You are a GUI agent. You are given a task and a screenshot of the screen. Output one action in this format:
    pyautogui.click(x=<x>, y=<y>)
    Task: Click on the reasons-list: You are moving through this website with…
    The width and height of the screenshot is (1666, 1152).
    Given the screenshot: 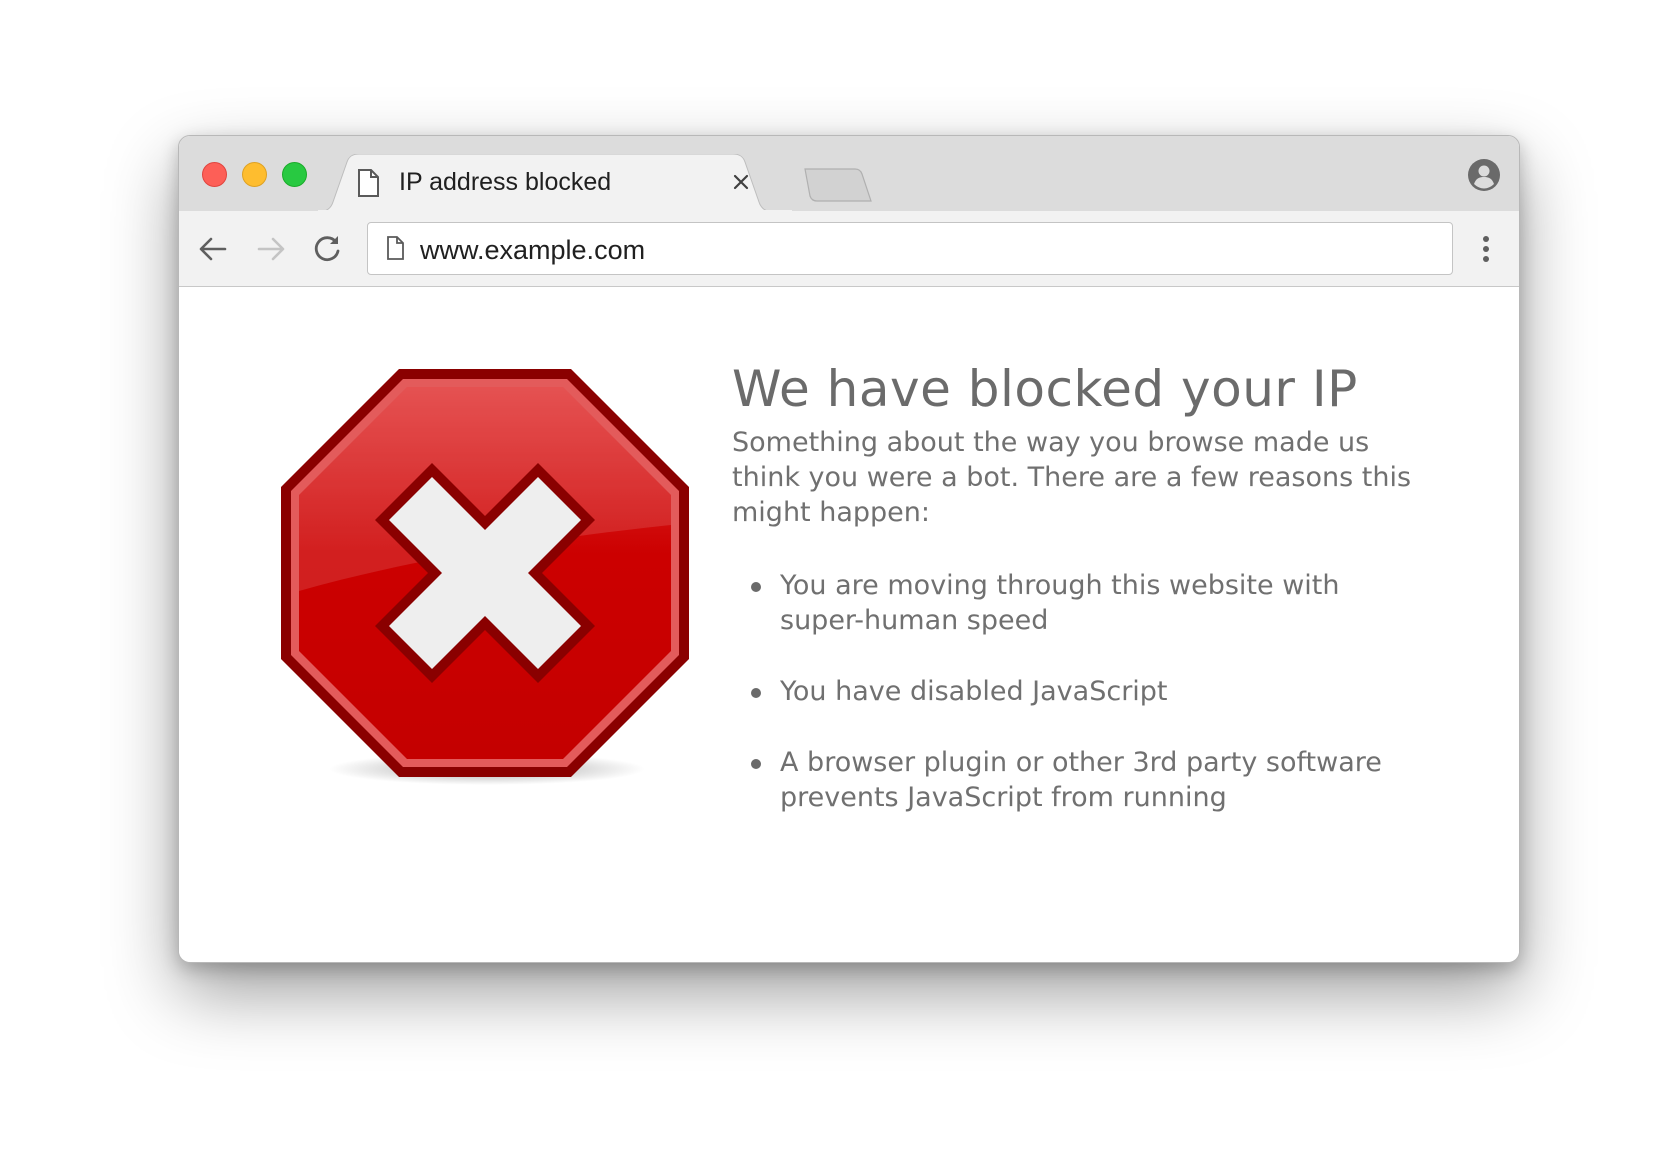 What is the action you would take?
    pyautogui.click(x=1092, y=691)
    